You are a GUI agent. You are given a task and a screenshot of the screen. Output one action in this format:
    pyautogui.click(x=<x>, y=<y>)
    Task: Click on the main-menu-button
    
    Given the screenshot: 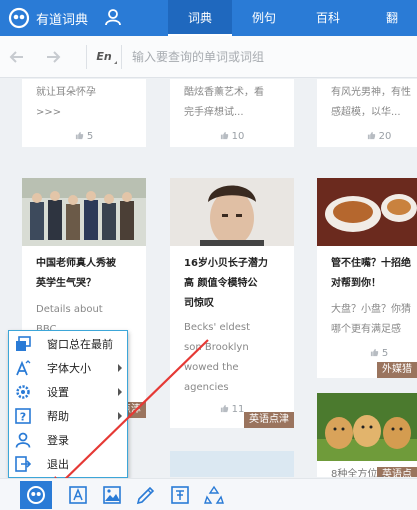 What is the action you would take?
    pyautogui.click(x=36, y=495)
    